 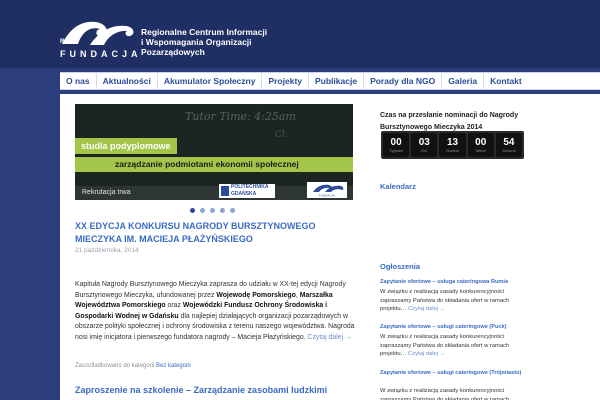 What do you see at coordinates (196, 42) in the screenshot?
I see `org-name-line: i Wspomagania Organizacji` at bounding box center [196, 42].